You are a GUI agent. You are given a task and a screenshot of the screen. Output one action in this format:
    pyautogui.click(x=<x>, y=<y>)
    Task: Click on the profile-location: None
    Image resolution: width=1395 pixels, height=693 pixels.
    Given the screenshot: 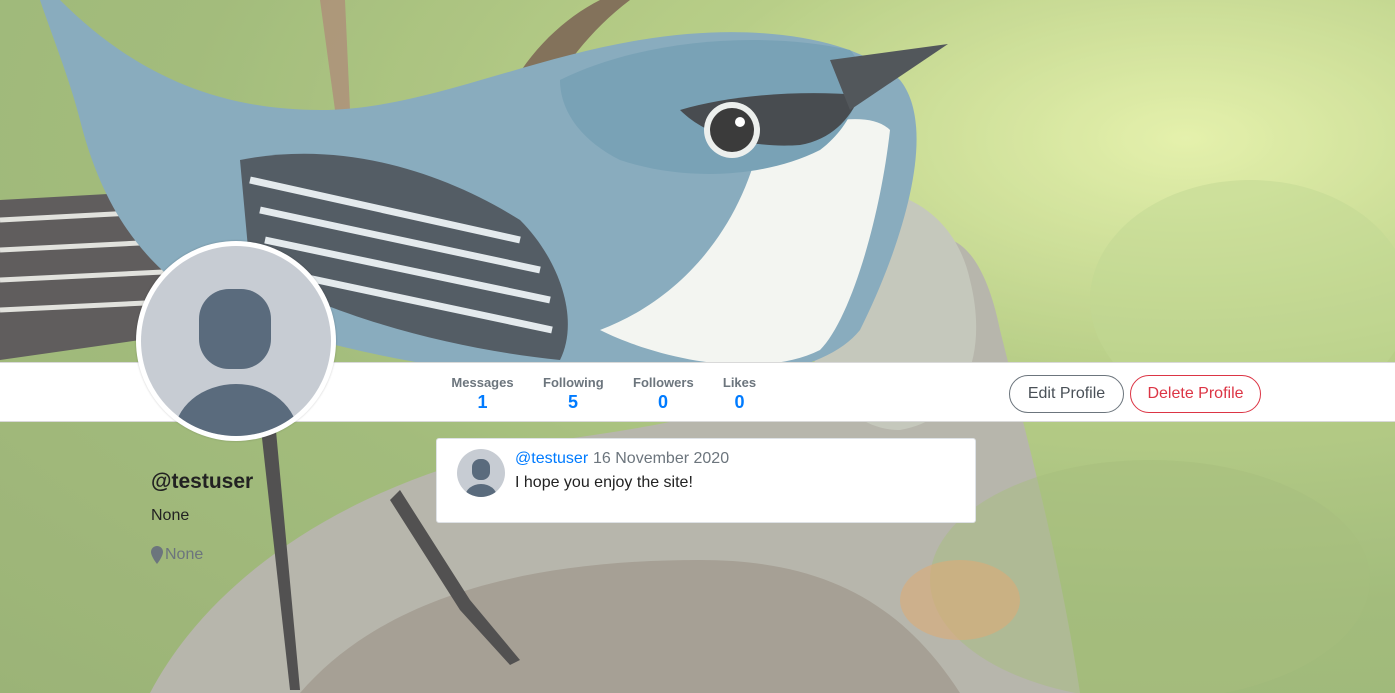 What is the action you would take?
    pyautogui.click(x=177, y=555)
    